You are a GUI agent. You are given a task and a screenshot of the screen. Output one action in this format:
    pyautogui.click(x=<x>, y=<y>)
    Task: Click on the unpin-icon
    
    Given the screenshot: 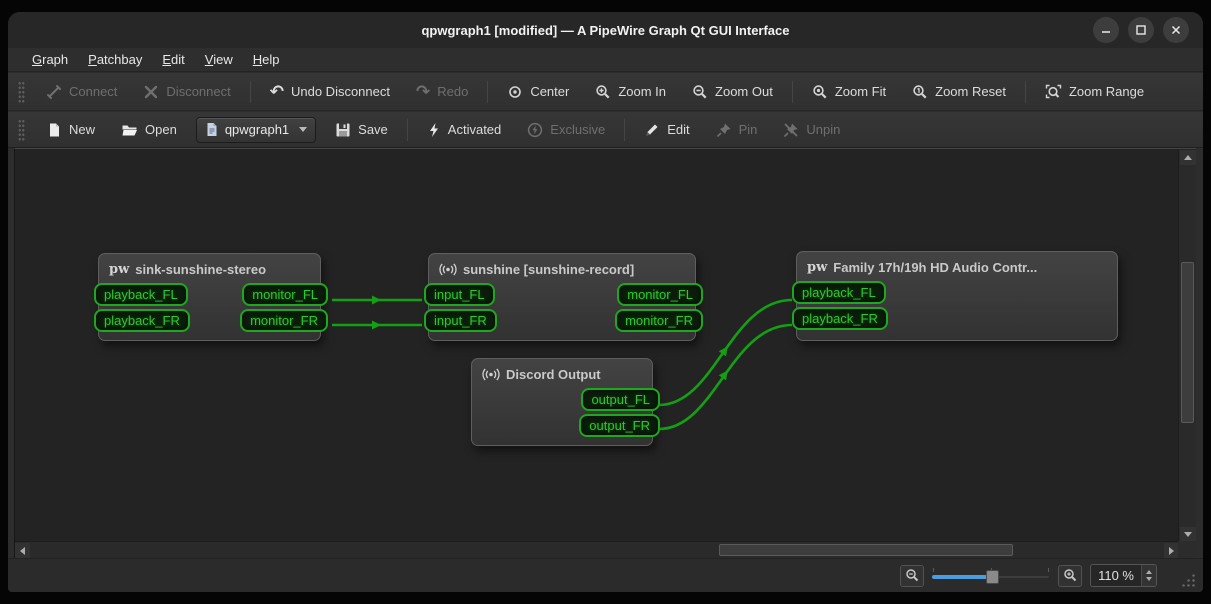 What is the action you would take?
    pyautogui.click(x=791, y=129)
    